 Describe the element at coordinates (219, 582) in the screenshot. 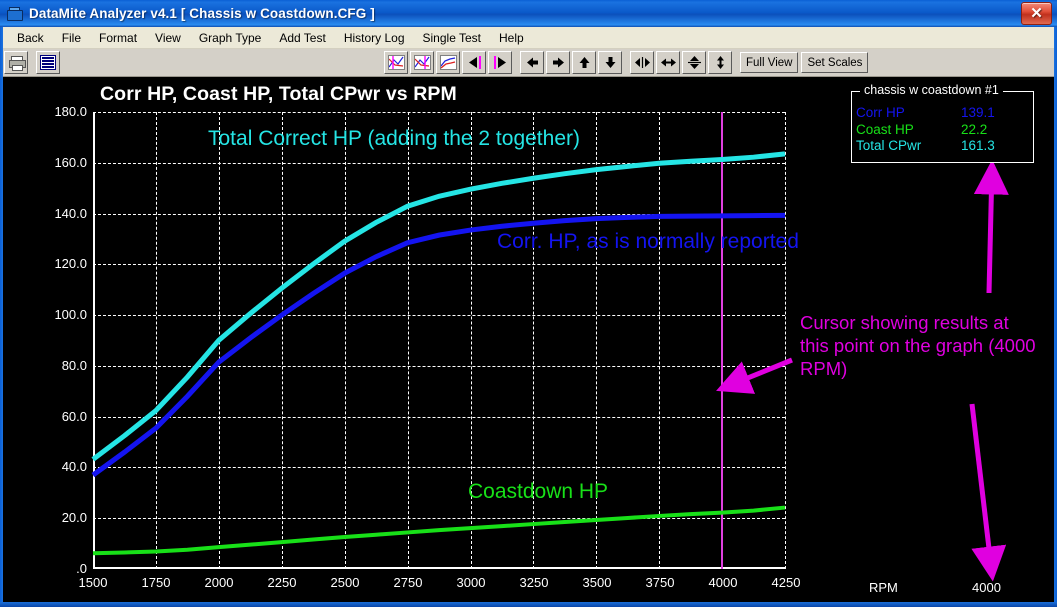

I see `x-tick-label: 2000` at that location.